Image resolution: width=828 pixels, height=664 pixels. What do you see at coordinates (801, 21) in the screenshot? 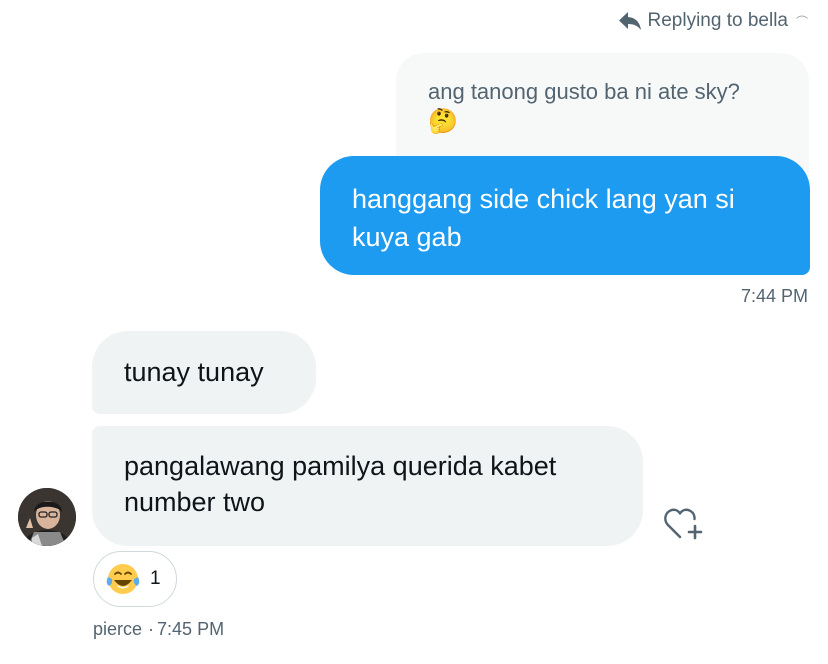
I see `reply-context-emoji: ⌒` at bounding box center [801, 21].